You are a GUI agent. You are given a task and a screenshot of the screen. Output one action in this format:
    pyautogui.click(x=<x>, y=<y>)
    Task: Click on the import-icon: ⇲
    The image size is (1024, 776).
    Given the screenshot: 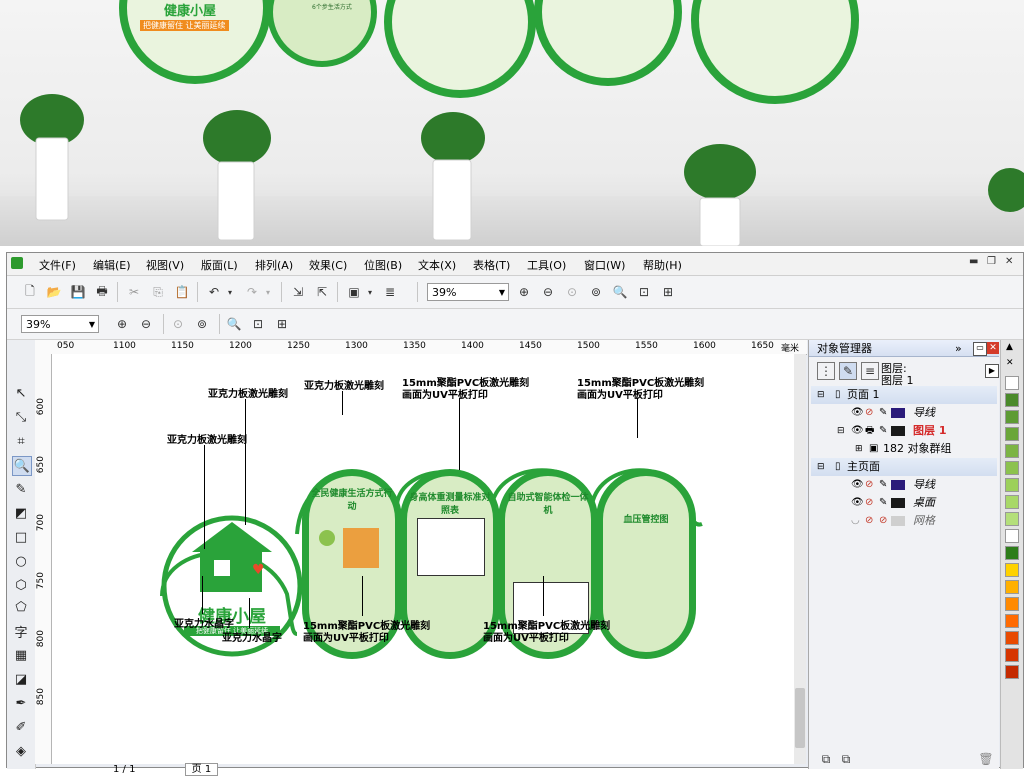 What is the action you would take?
    pyautogui.click(x=298, y=292)
    